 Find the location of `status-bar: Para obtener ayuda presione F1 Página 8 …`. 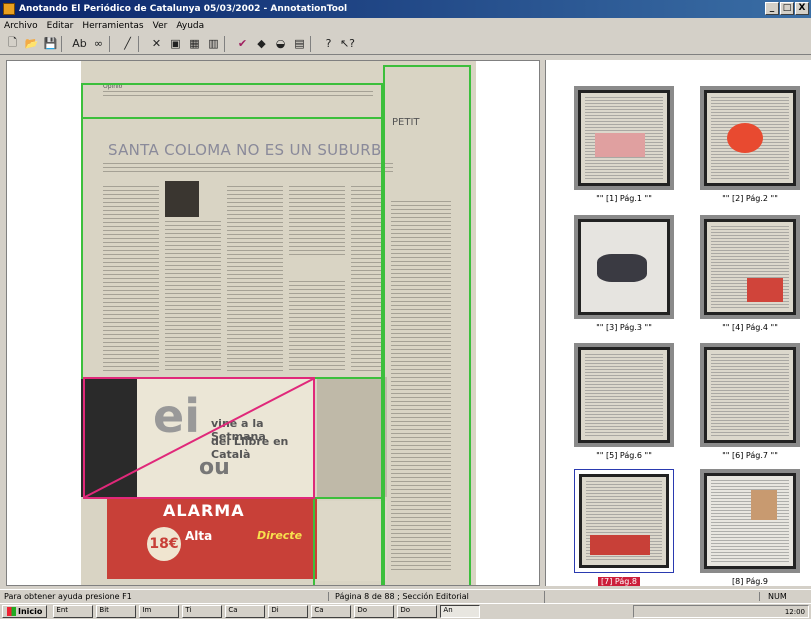

status-bar: Para obtener ayuda presione F1 Página 8 … is located at coordinates (405, 596).